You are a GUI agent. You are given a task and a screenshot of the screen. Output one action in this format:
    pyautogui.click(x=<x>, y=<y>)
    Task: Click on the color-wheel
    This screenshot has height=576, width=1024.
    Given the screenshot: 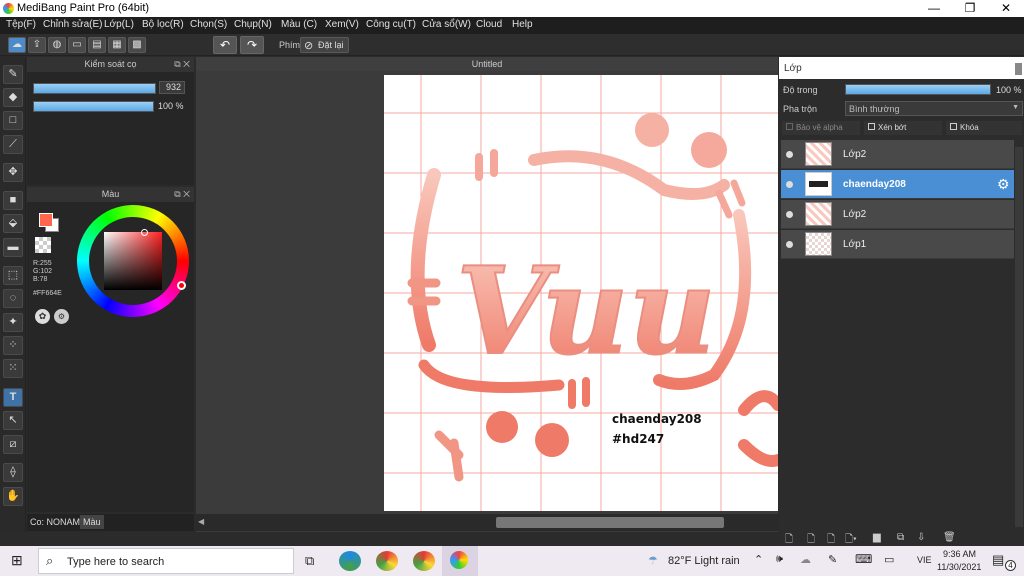 What is the action you would take?
    pyautogui.click(x=133, y=261)
    